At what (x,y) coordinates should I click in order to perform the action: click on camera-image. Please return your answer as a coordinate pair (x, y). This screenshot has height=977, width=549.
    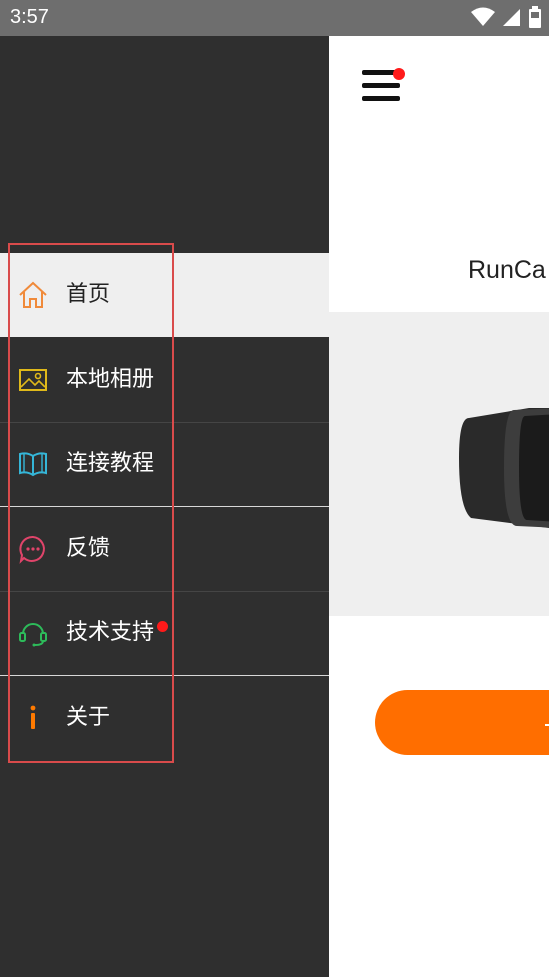
    Looking at the image, I should click on (504, 468).